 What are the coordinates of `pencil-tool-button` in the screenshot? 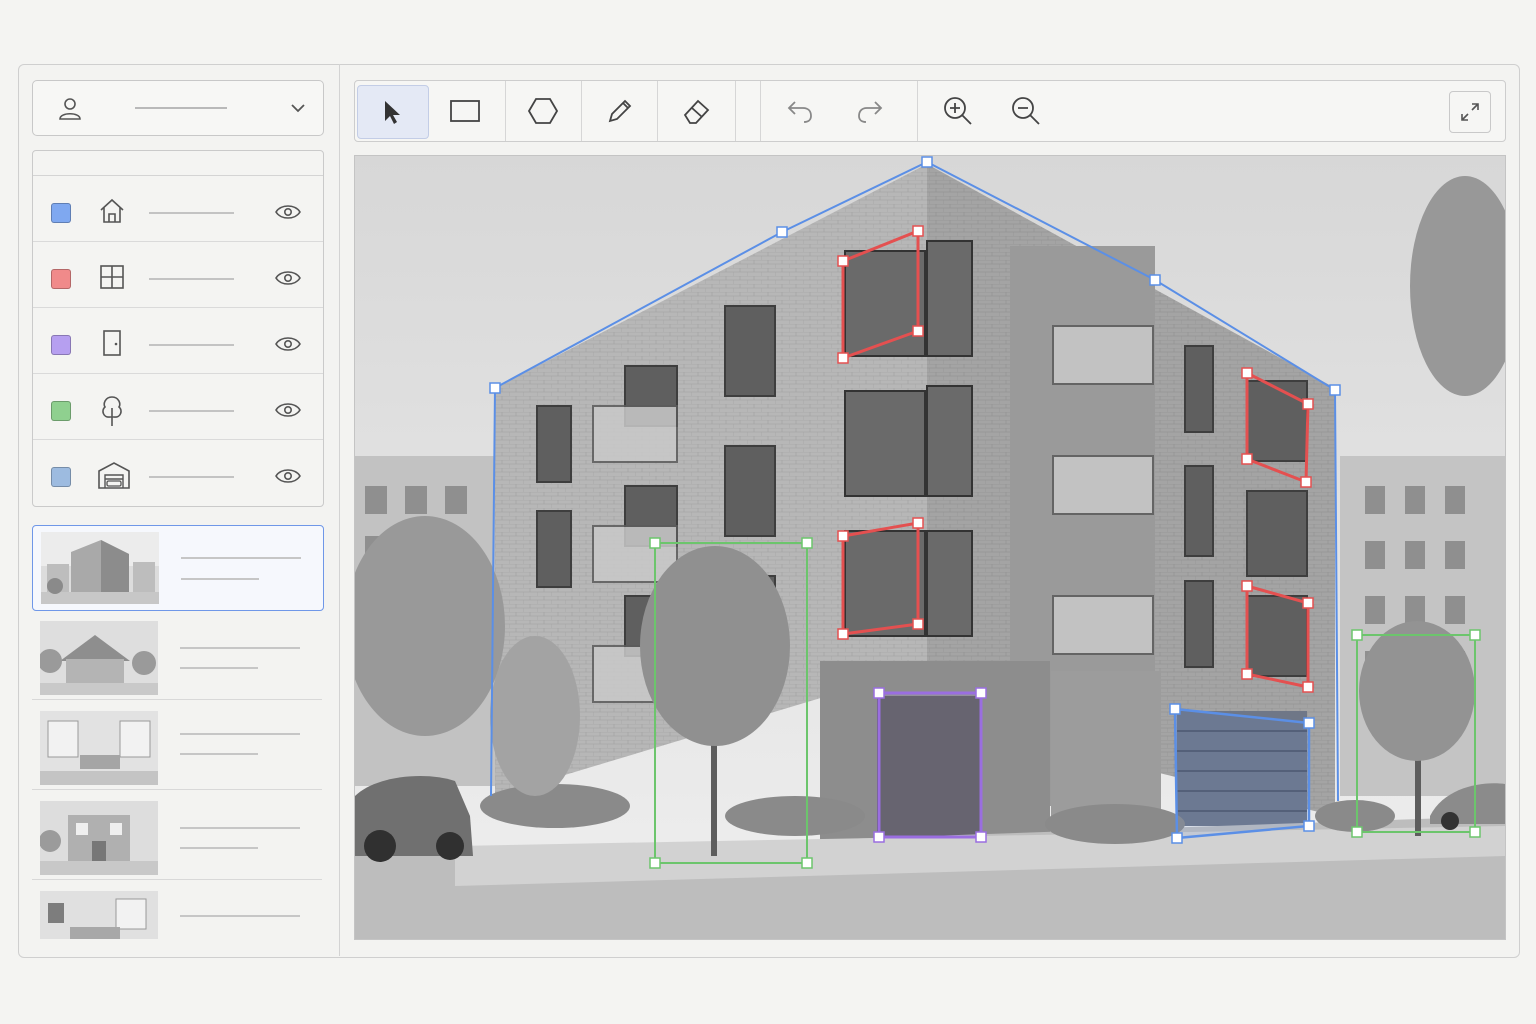 It's located at (620, 111).